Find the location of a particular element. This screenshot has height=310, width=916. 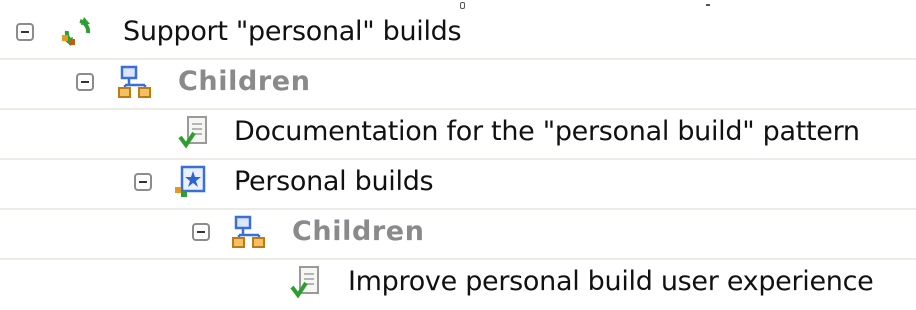

story-star-icon is located at coordinates (190, 181).